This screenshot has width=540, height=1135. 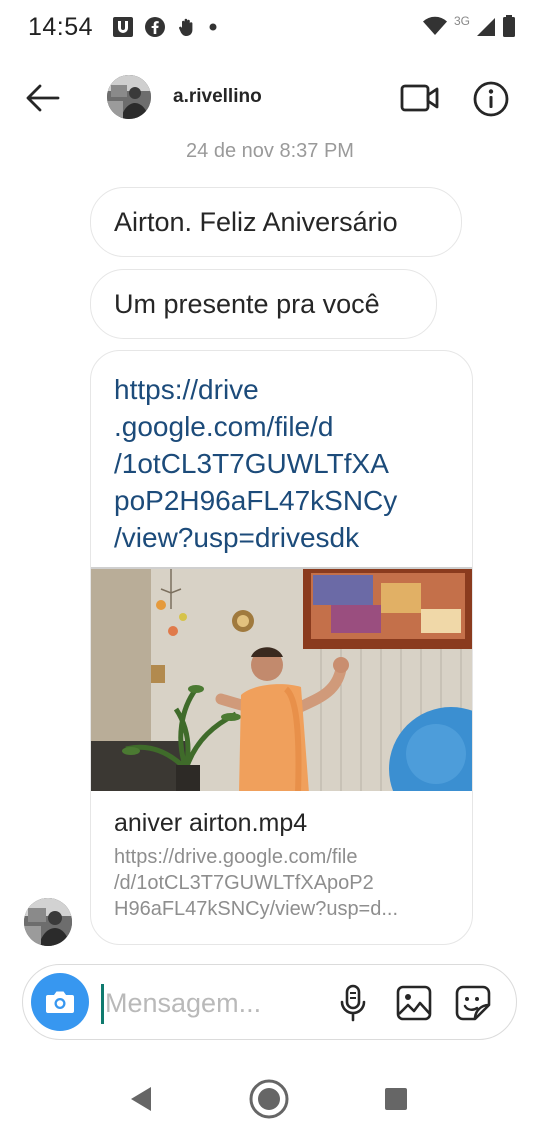 I want to click on nav-back-button, so click(x=141, y=1099).